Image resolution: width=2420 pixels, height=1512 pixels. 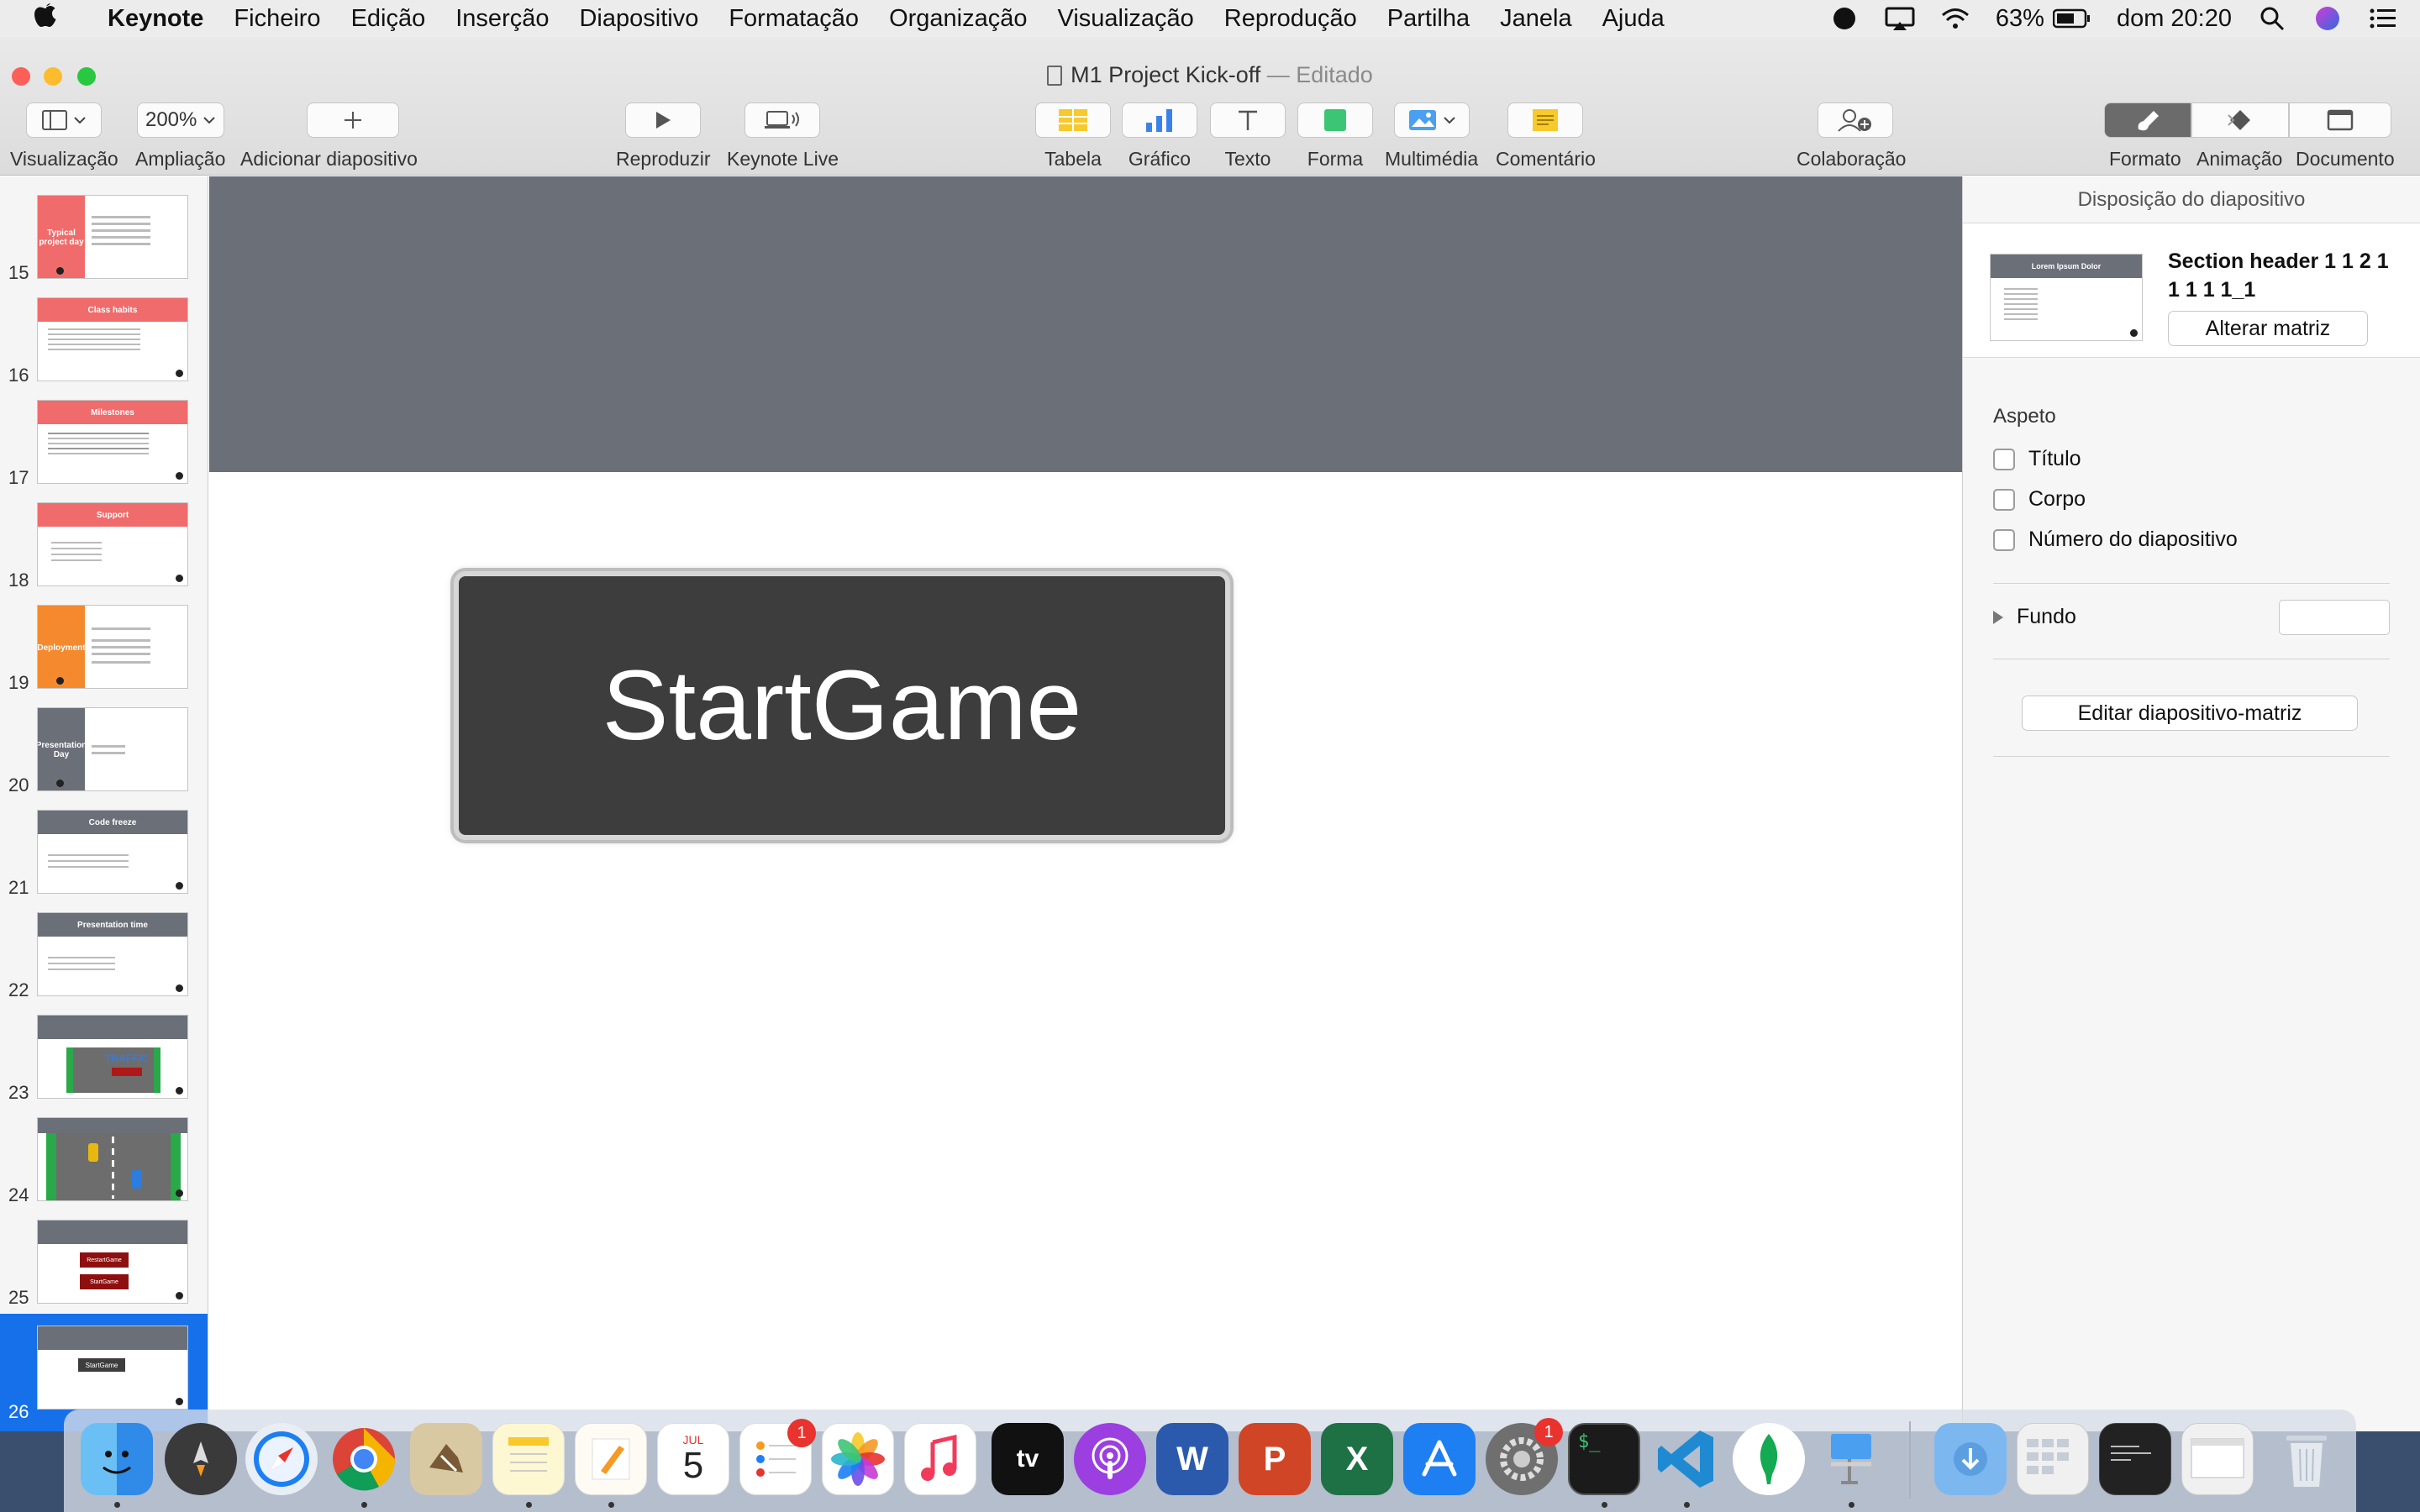 I want to click on add-slide-button: Adicionar diapositivo, so click(x=329, y=136).